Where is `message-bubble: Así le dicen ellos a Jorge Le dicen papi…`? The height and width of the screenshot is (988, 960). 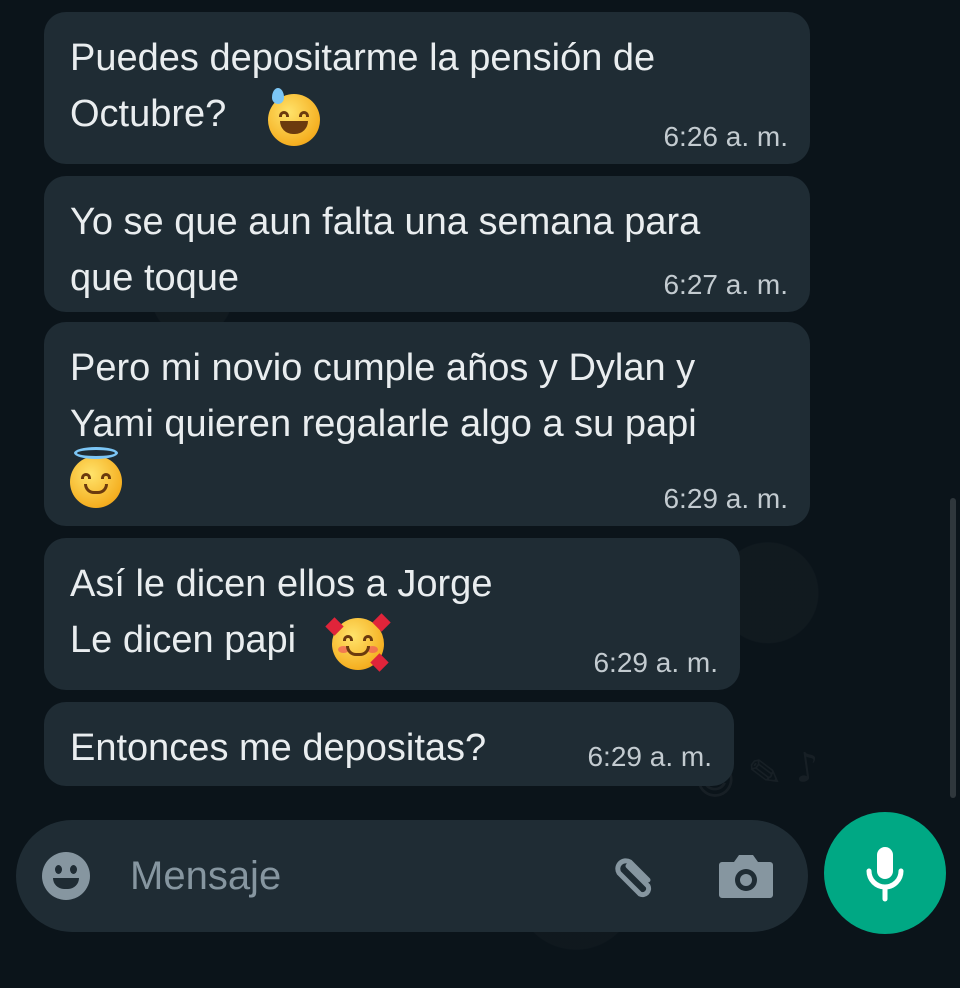 message-bubble: Así le dicen ellos a Jorge Le dicen papi… is located at coordinates (392, 614).